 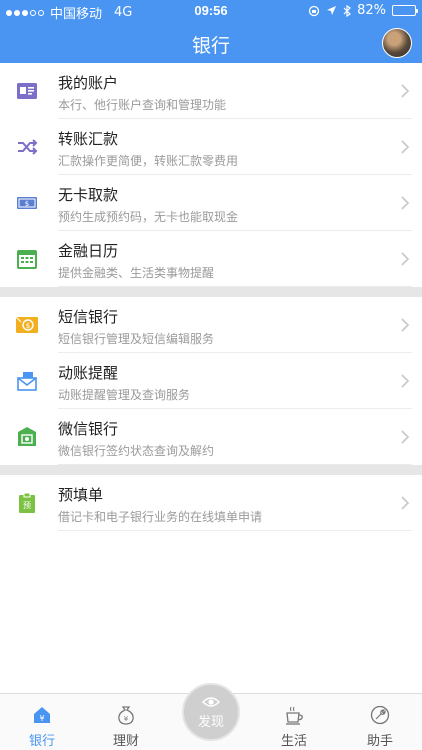 I want to click on menu-item-desc: 汇款操作更简便，转账汇款零费用, so click(x=148, y=161).